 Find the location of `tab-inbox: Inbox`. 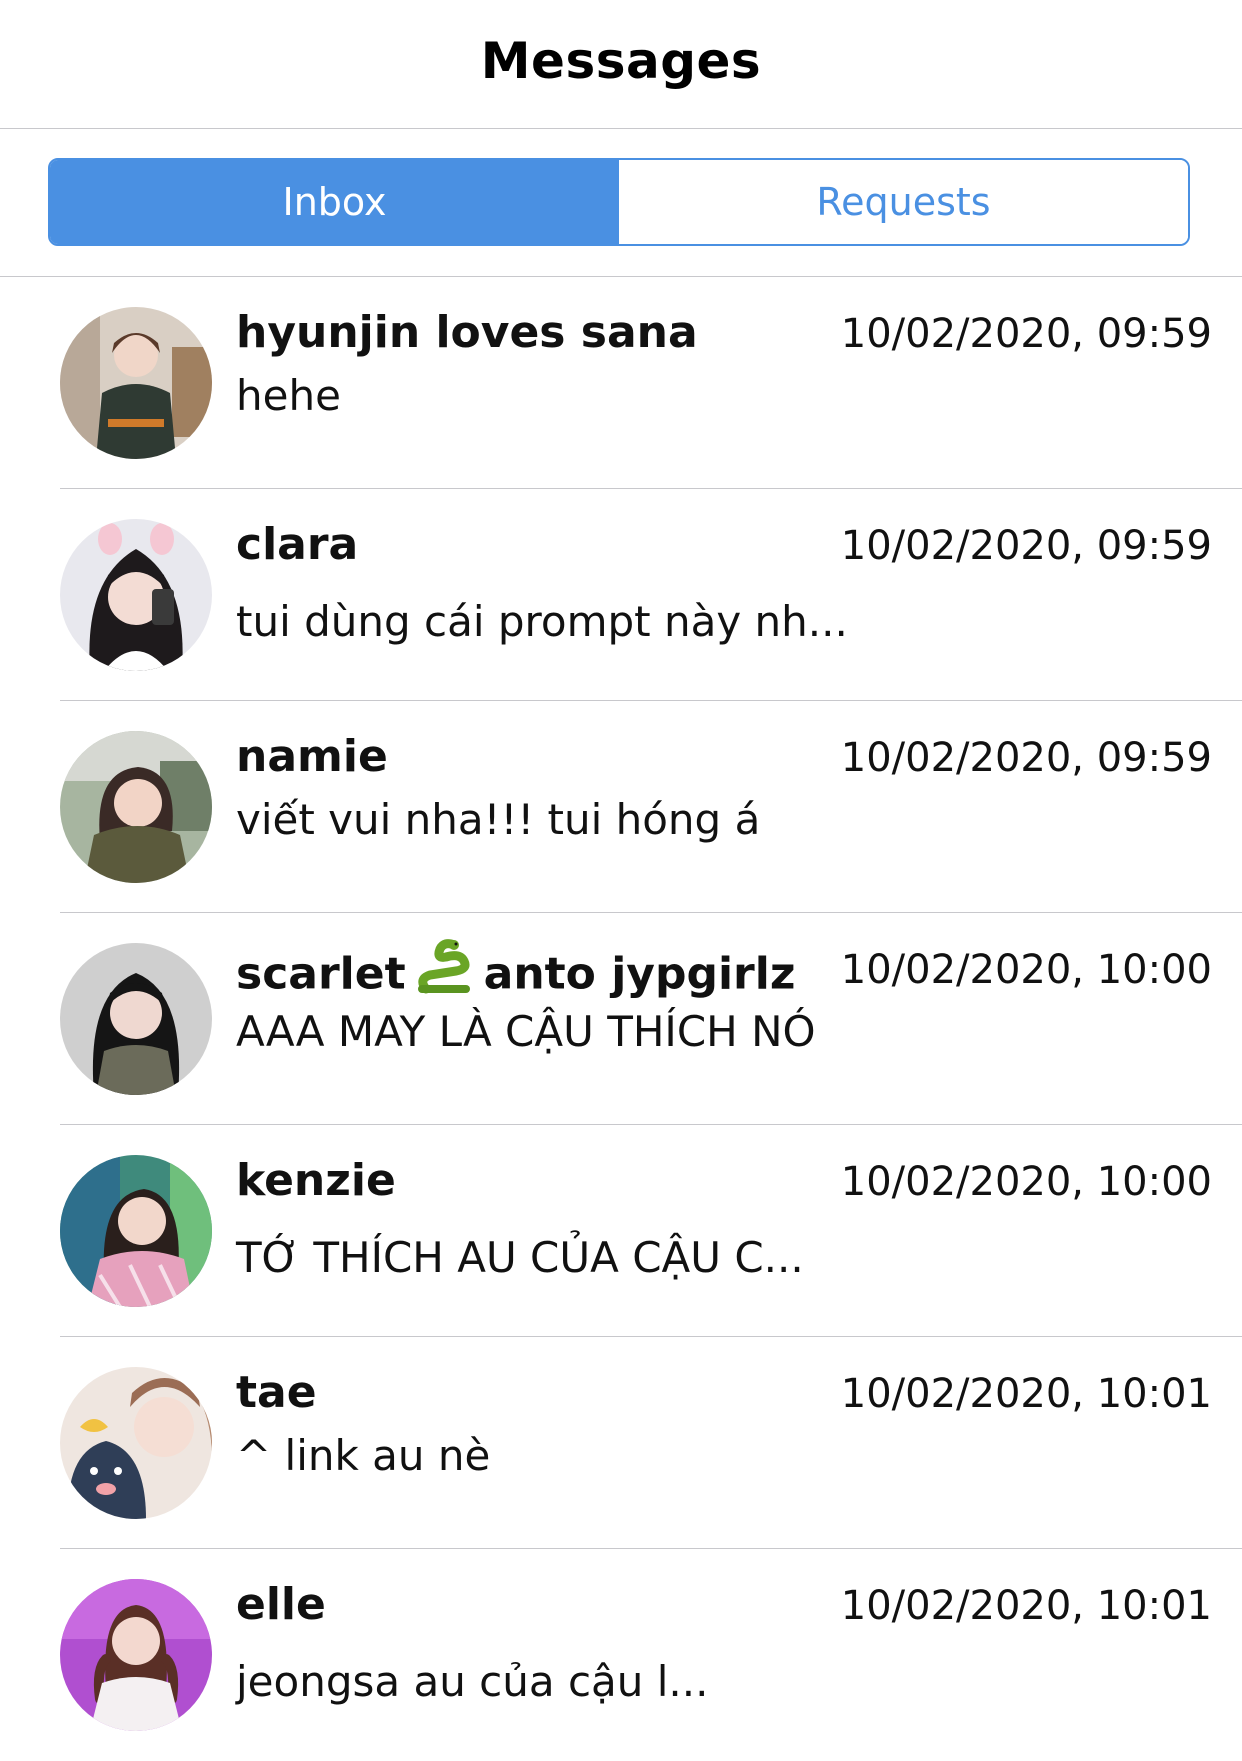

tab-inbox: Inbox is located at coordinates (334, 202).